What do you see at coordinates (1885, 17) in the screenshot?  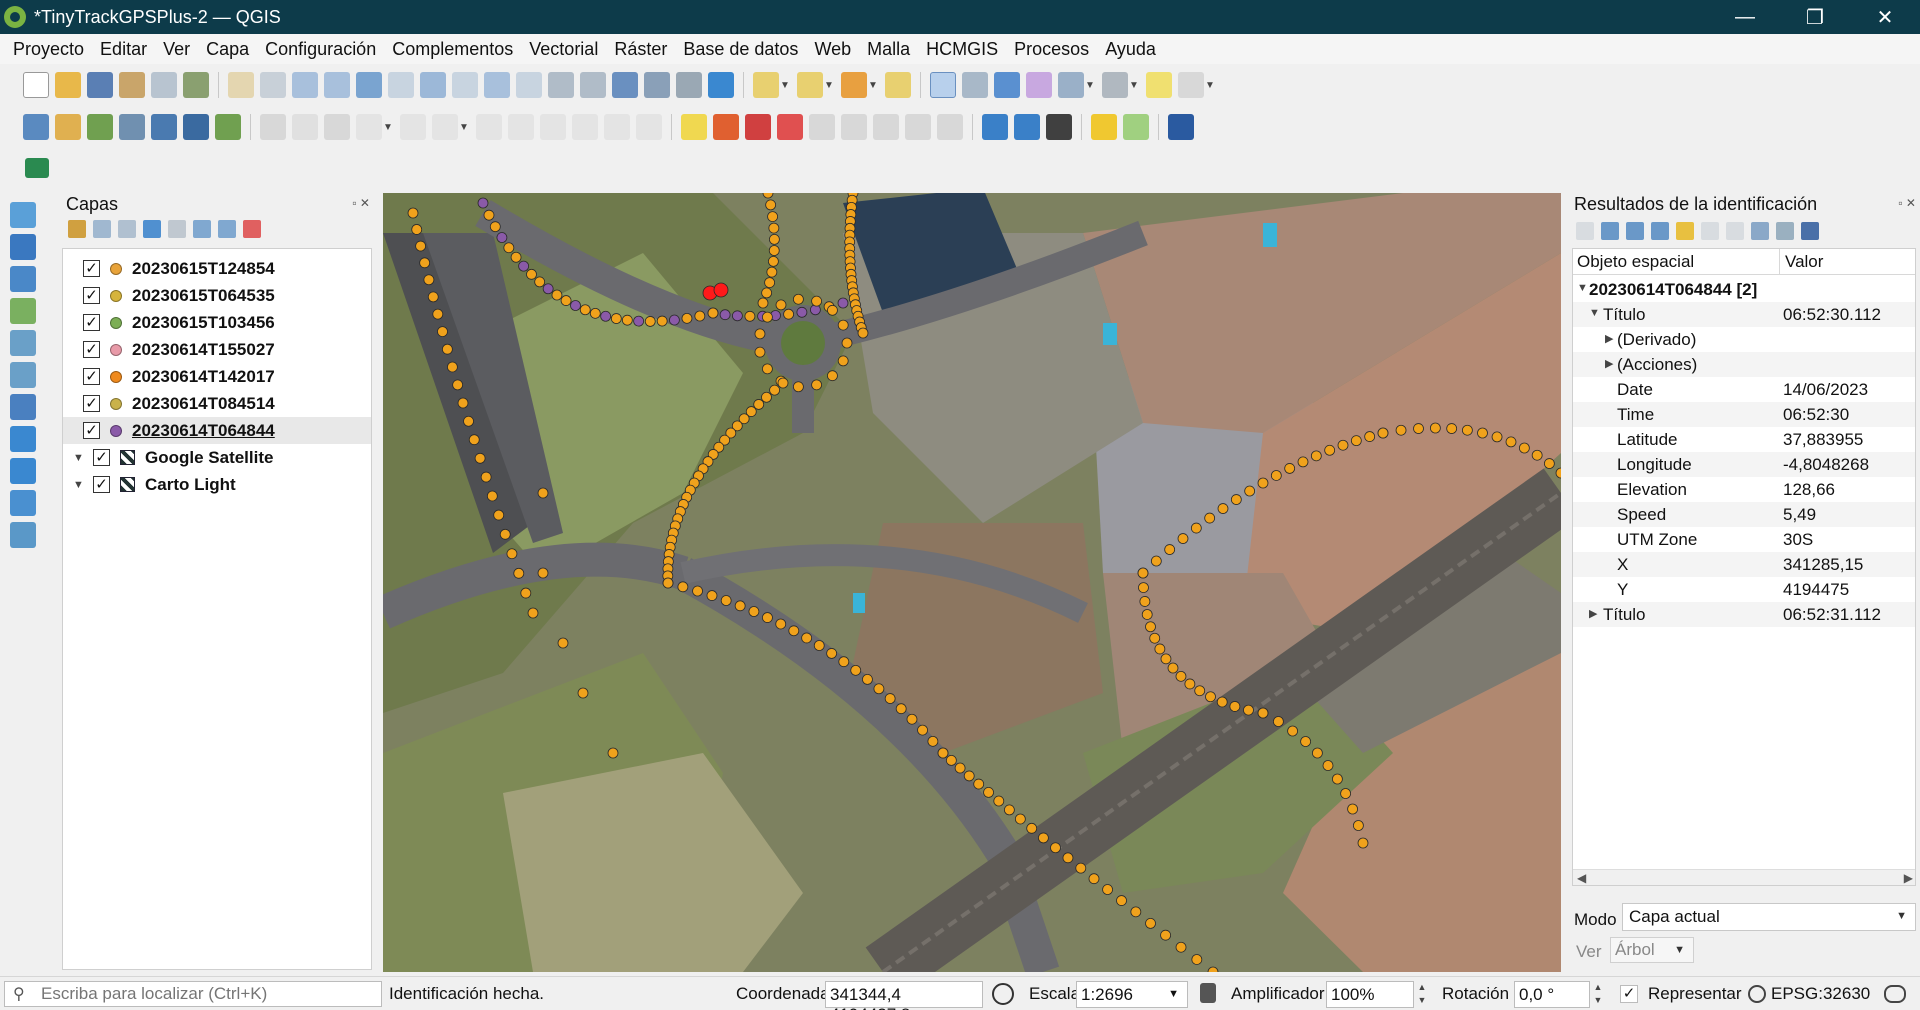 I see `close-button: ✕` at bounding box center [1885, 17].